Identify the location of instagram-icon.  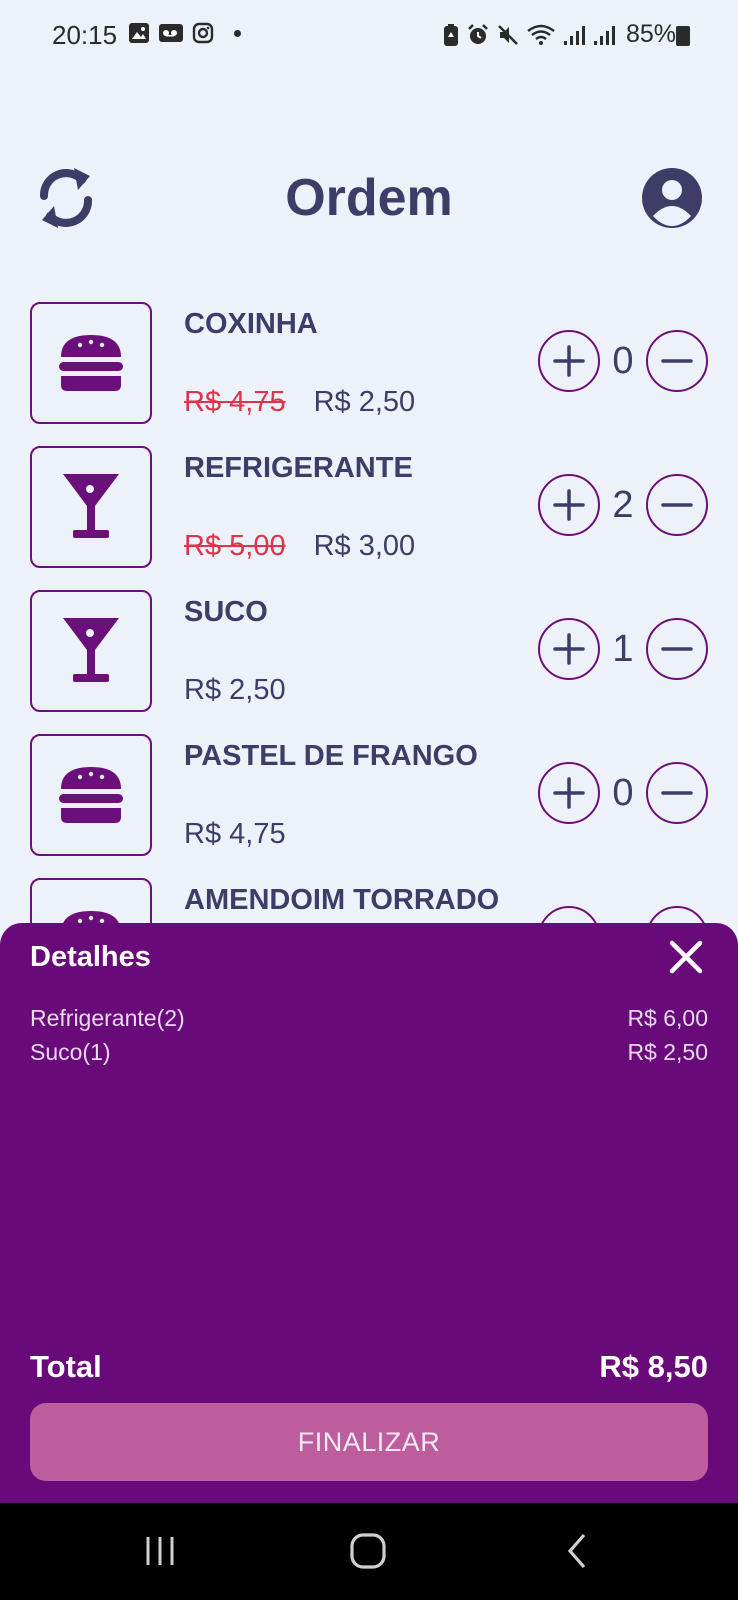
(203, 33).